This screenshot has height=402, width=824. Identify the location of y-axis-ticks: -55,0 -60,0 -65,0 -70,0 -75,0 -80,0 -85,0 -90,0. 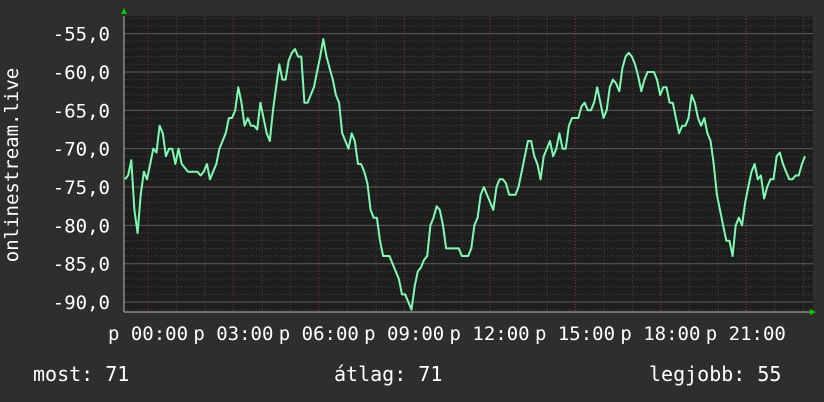
(81, 169).